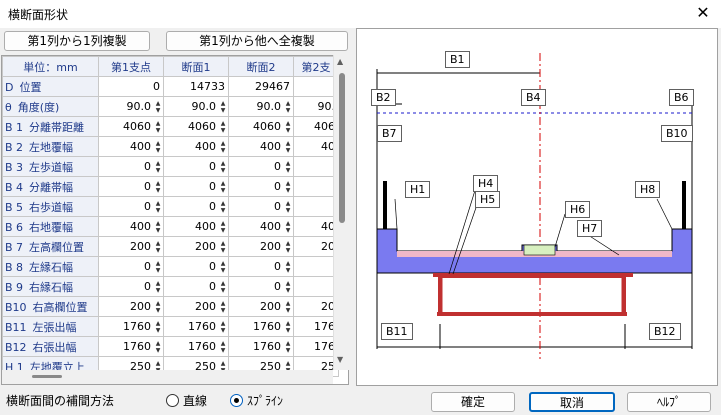  Describe the element at coordinates (257, 41) in the screenshot. I see `copy-col1-all-button: 第1列から他へ全複製` at that location.